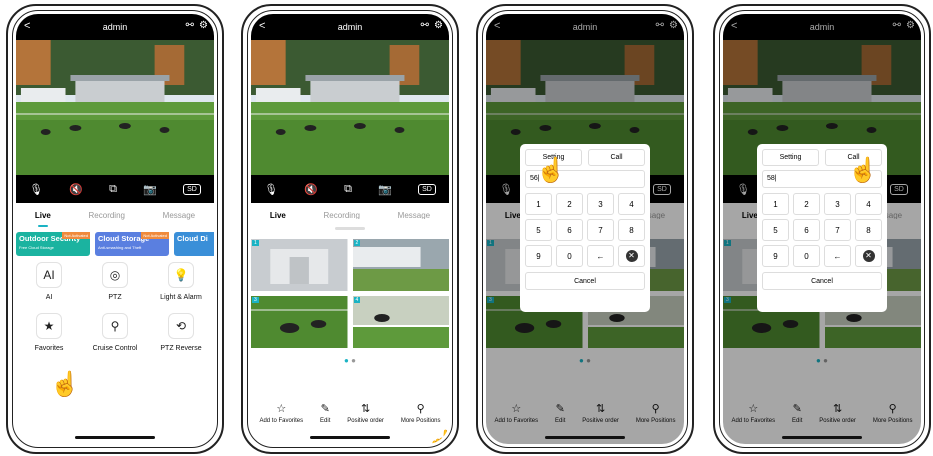 The width and height of the screenshot is (933, 456). I want to click on feature-label: Light & Alarm, so click(181, 297).